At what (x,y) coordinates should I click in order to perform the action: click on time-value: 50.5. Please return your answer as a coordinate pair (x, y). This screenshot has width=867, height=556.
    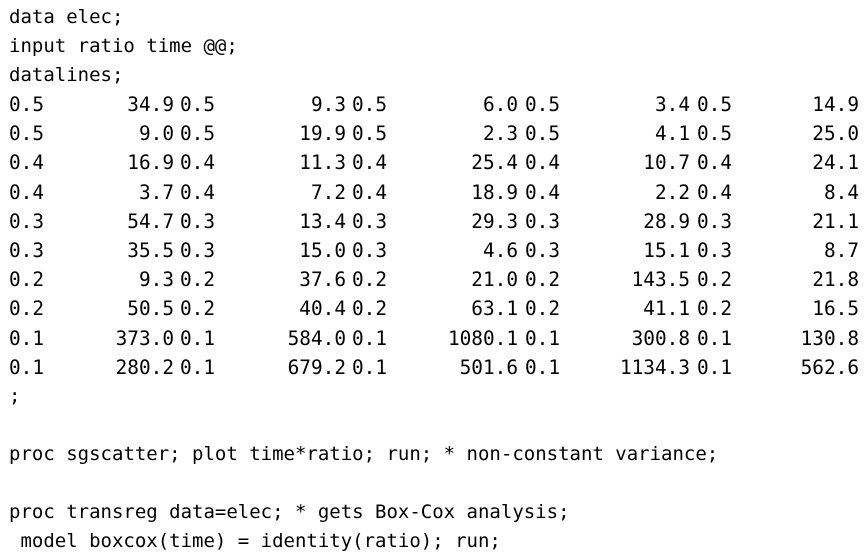
    Looking at the image, I should click on (150, 309).